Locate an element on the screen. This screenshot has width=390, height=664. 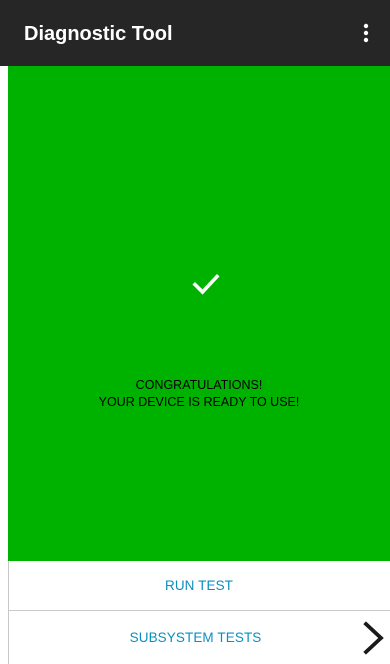
status-message-line-2: YOUR DEVICE IS READY TO USE! is located at coordinates (199, 402).